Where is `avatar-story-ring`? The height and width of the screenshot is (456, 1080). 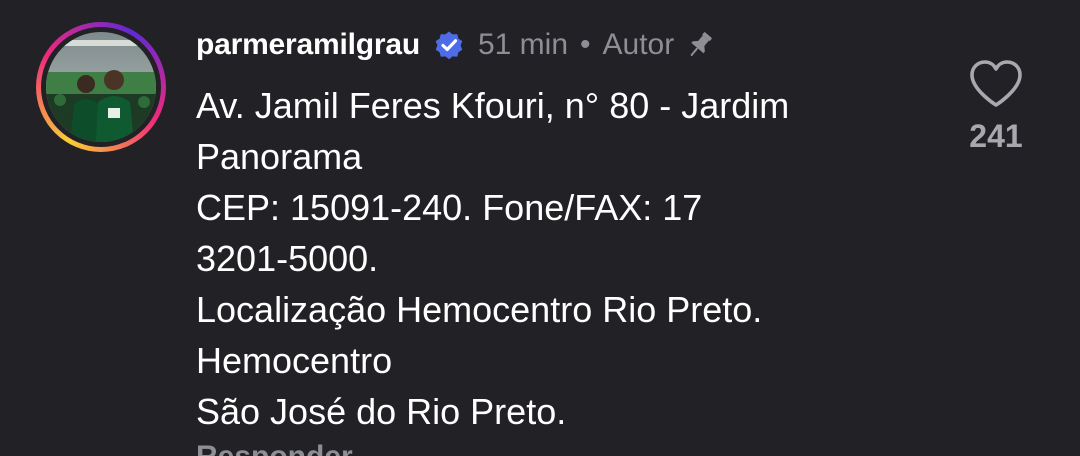 avatar-story-ring is located at coordinates (101, 87).